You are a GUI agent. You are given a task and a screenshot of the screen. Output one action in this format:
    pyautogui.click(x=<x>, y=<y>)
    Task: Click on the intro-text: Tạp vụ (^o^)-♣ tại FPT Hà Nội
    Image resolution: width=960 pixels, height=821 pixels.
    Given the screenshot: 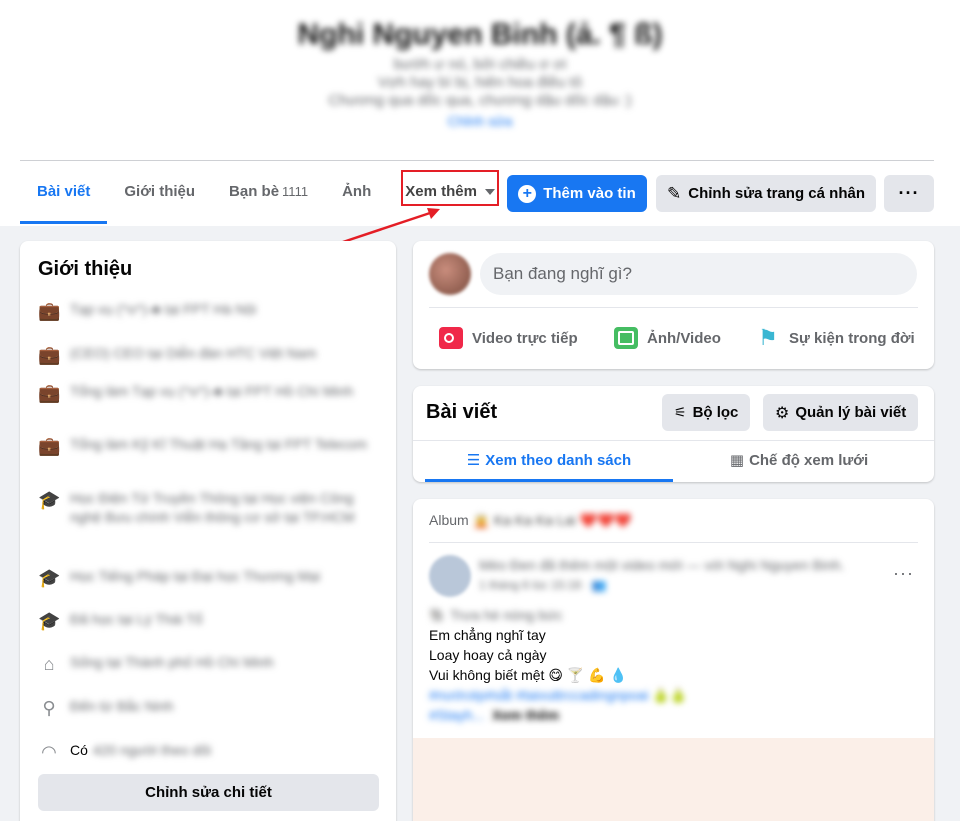 What is the action you would take?
    pyautogui.click(x=163, y=309)
    